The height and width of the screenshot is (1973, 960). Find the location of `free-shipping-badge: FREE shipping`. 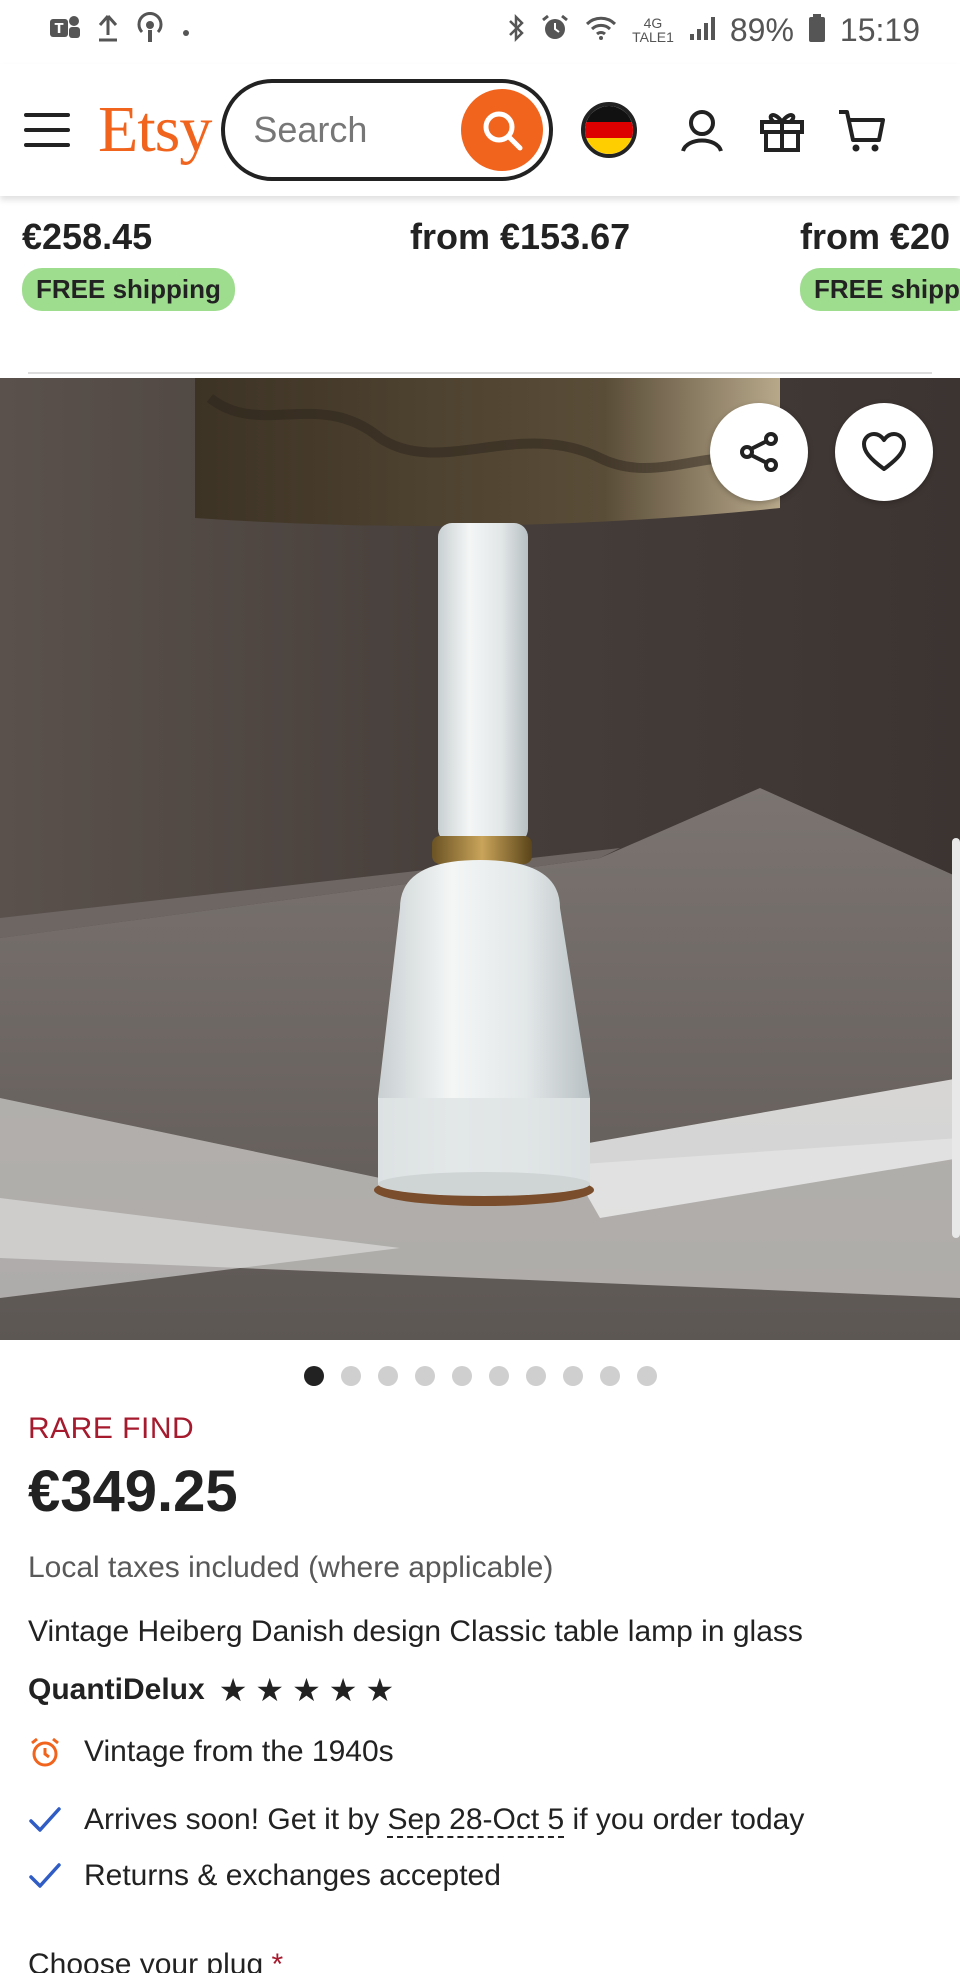

free-shipping-badge: FREE shipping is located at coordinates (128, 289).